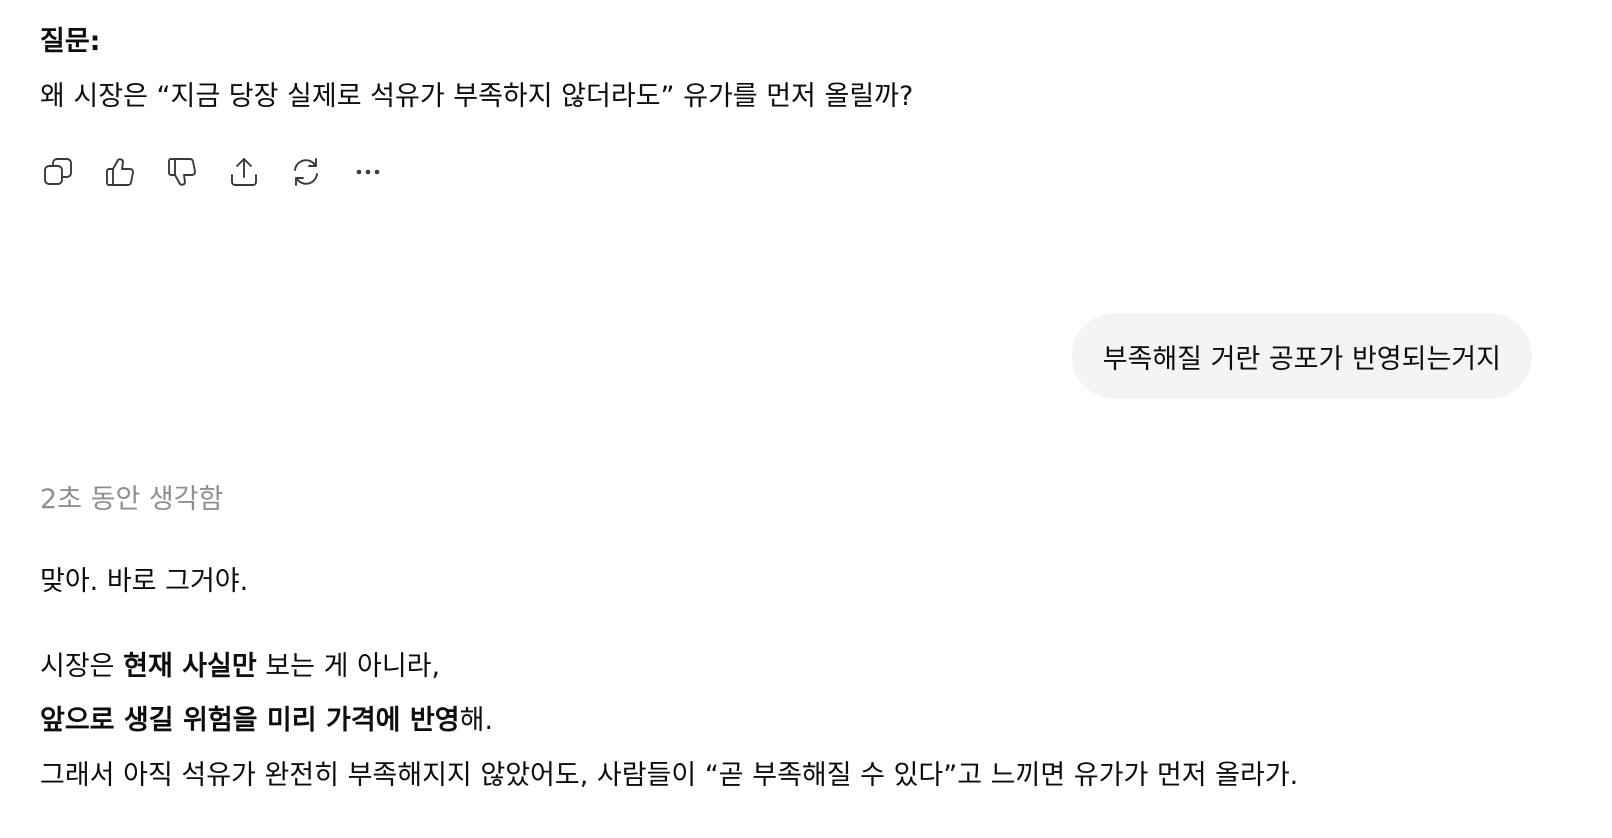  I want to click on thumbs-up-icon, so click(120, 172).